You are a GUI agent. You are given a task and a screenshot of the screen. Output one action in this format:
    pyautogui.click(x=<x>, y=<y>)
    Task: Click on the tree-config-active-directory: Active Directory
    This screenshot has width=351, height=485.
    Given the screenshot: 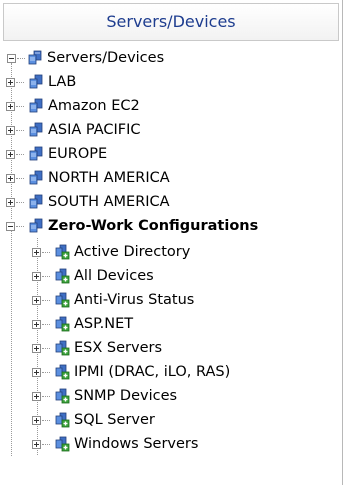 What is the action you would take?
    pyautogui.click(x=111, y=252)
    